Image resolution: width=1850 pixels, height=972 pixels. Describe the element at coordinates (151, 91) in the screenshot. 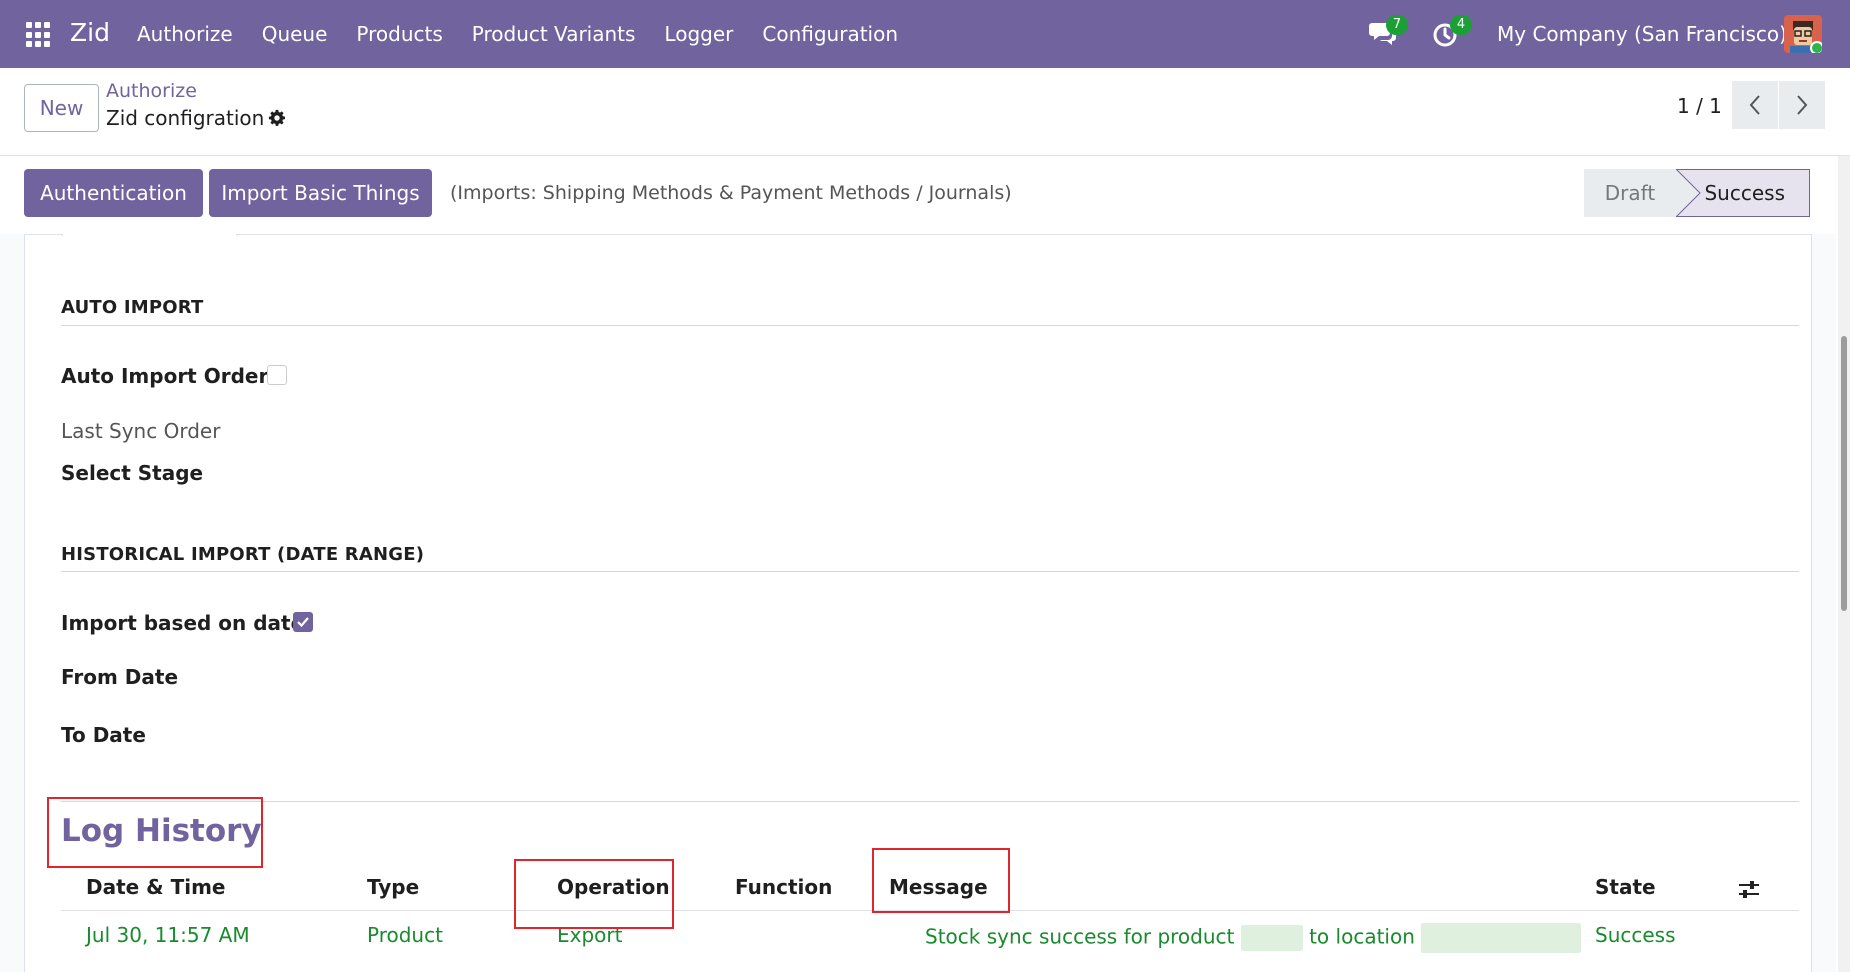

I see `breadcrumb-parent: Authorize` at that location.